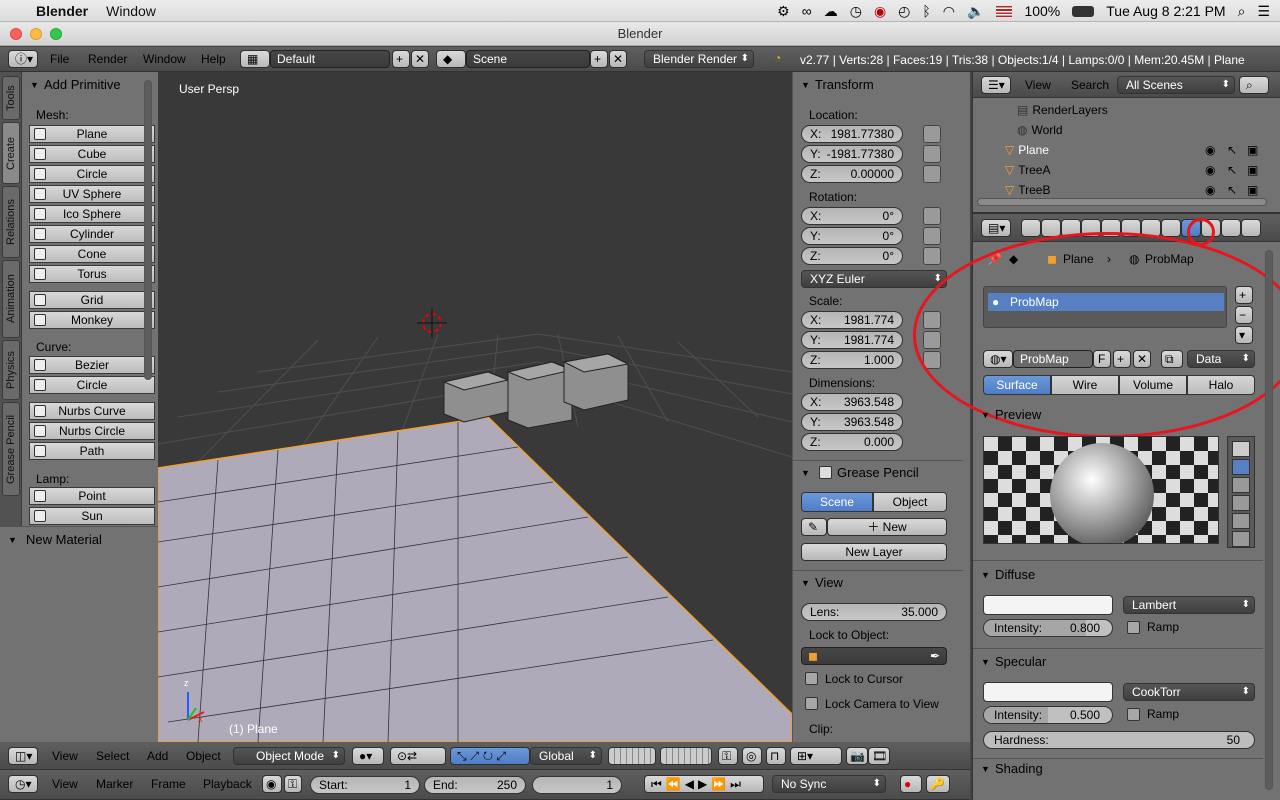  Describe the element at coordinates (62, 11) in the screenshot. I see `app-menu: Blender` at that location.